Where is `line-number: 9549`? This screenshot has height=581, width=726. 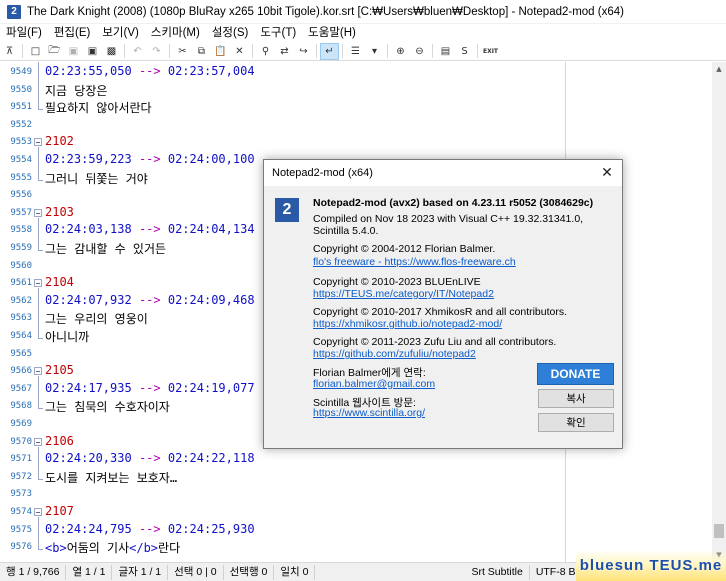 line-number: 9549 is located at coordinates (21, 72).